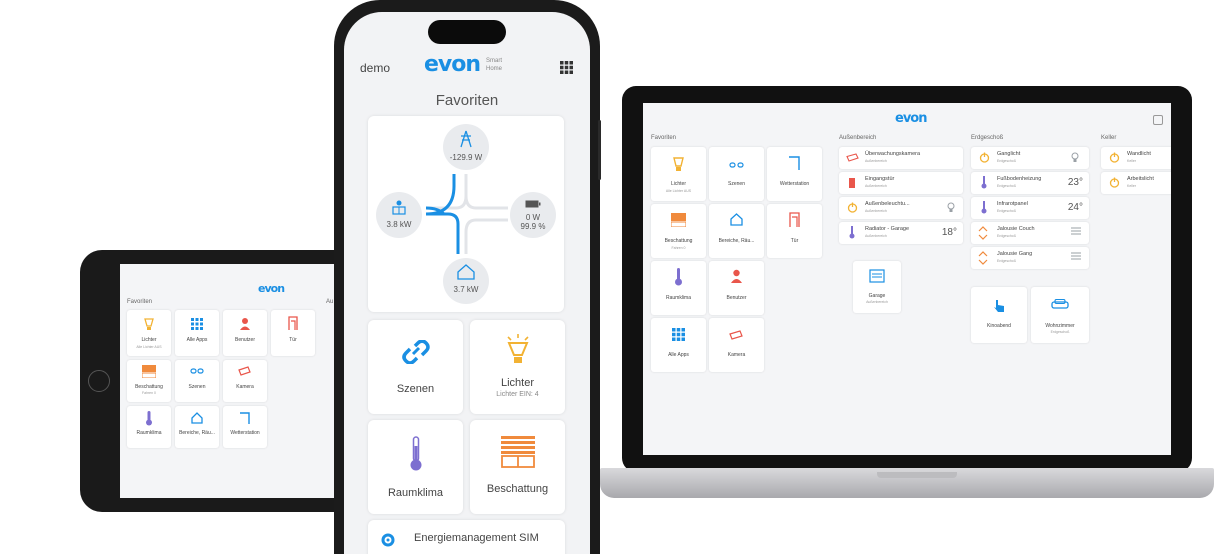  What do you see at coordinates (949, 232) in the screenshot?
I see `row-value: 18°` at bounding box center [949, 232].